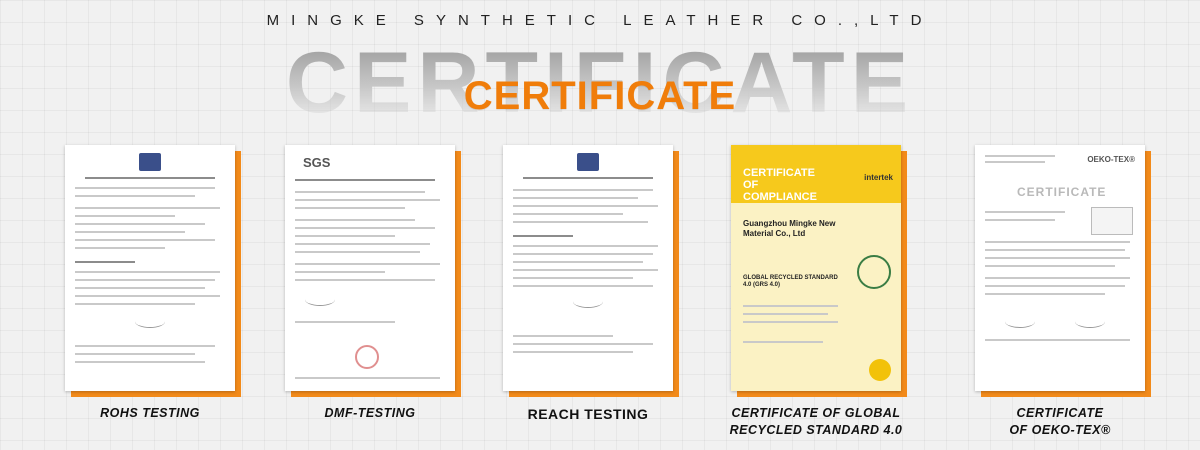 This screenshot has width=1200, height=450. I want to click on certificate-doc-title: CERTIFICATE, so click(1062, 192).